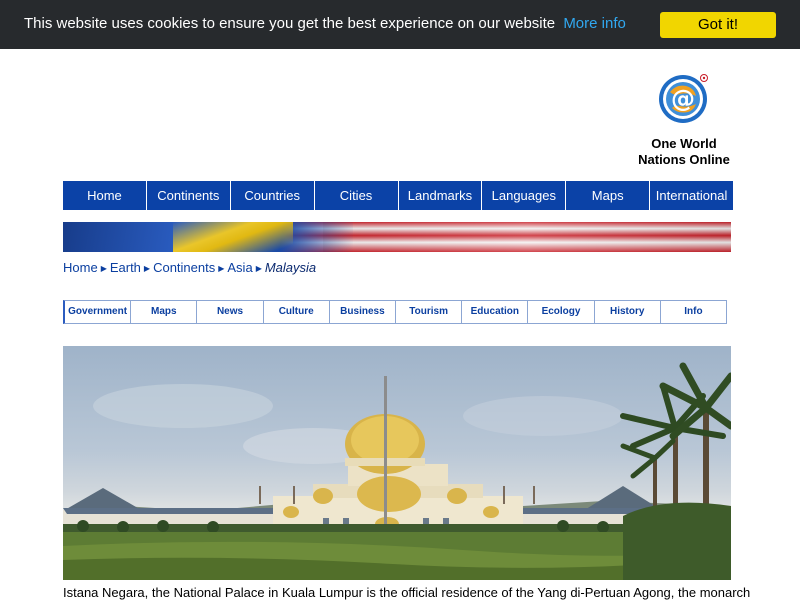 This screenshot has width=800, height=600. I want to click on site-logo: @ One World Nations Online, so click(684, 119).